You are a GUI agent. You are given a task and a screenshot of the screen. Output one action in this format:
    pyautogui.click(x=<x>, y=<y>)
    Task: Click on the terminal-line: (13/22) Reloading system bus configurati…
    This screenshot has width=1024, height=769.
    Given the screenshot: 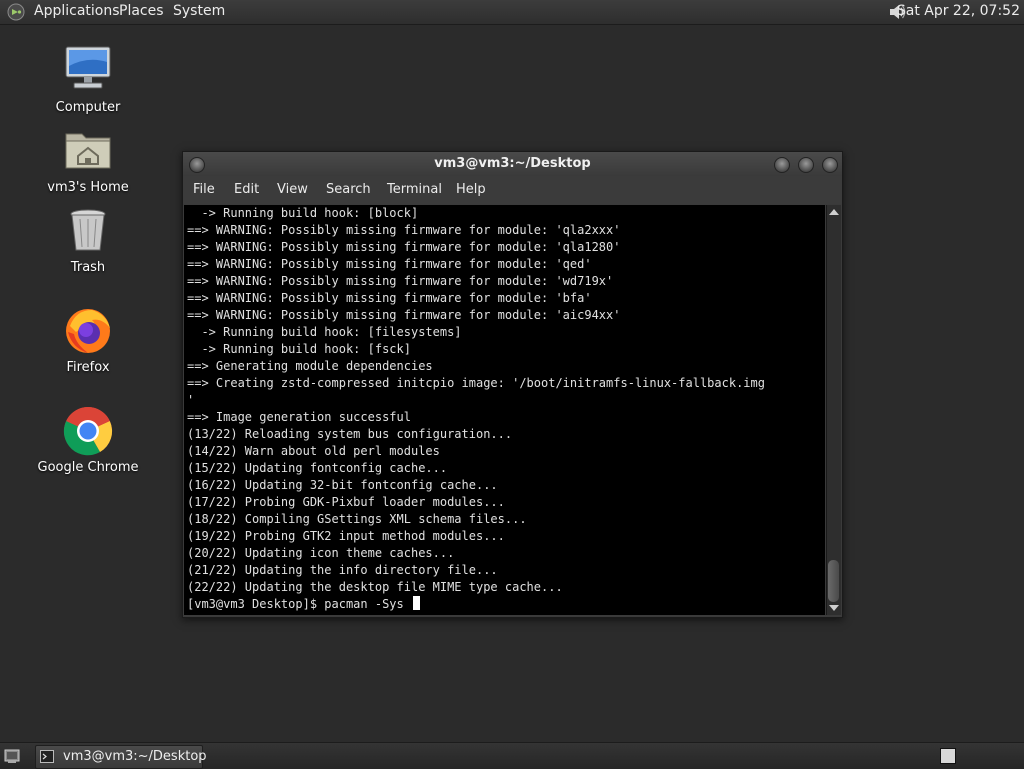 What is the action you would take?
    pyautogui.click(x=350, y=434)
    